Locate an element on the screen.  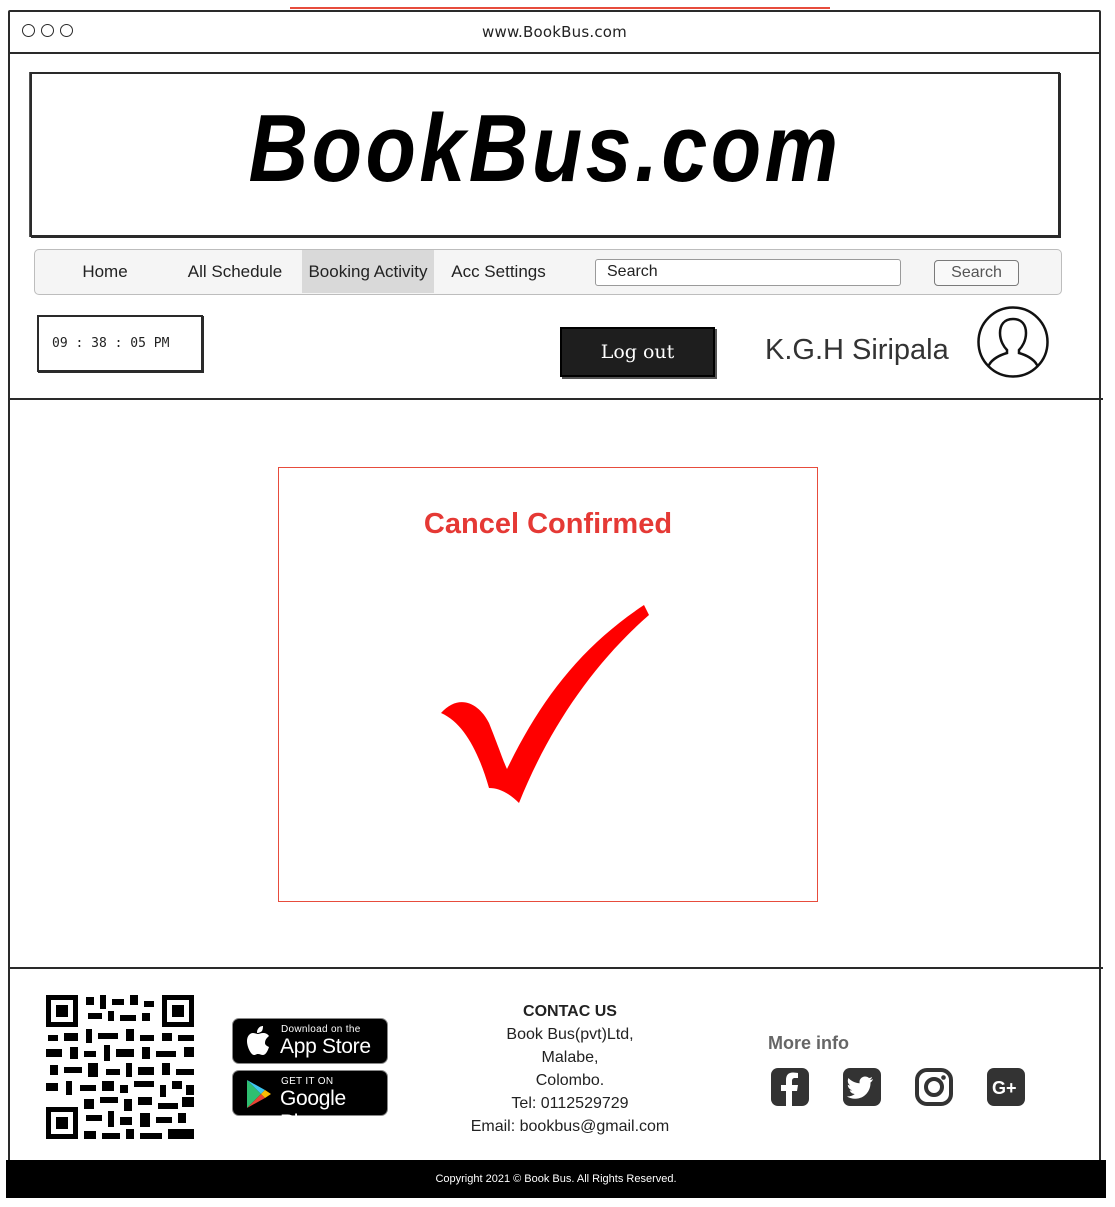
google-plus-icon: G+ is located at coordinates (1006, 1087).